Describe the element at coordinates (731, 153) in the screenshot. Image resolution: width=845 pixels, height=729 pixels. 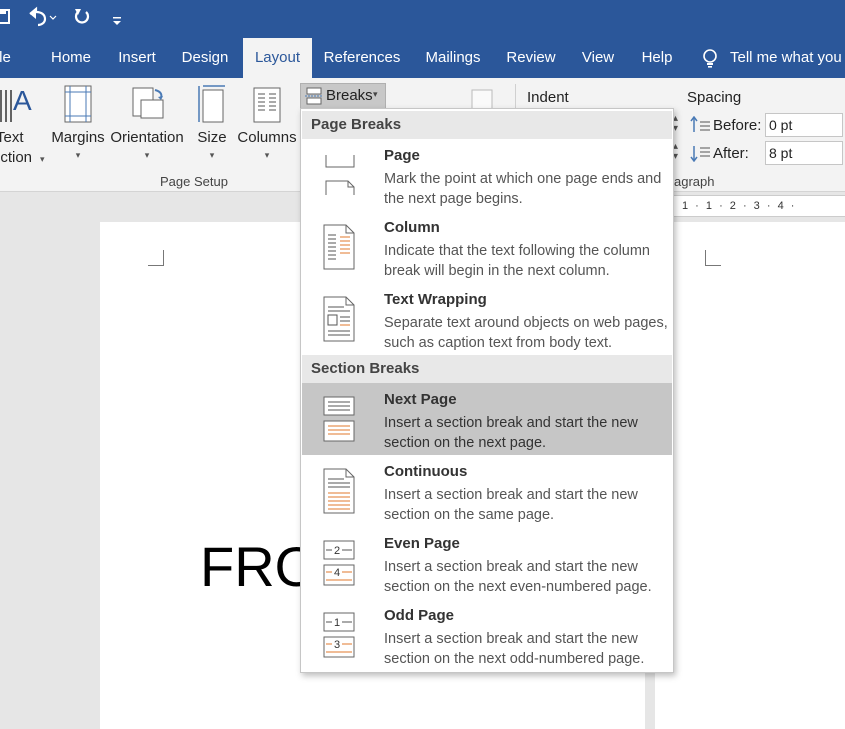
I see `after-label: After:` at that location.